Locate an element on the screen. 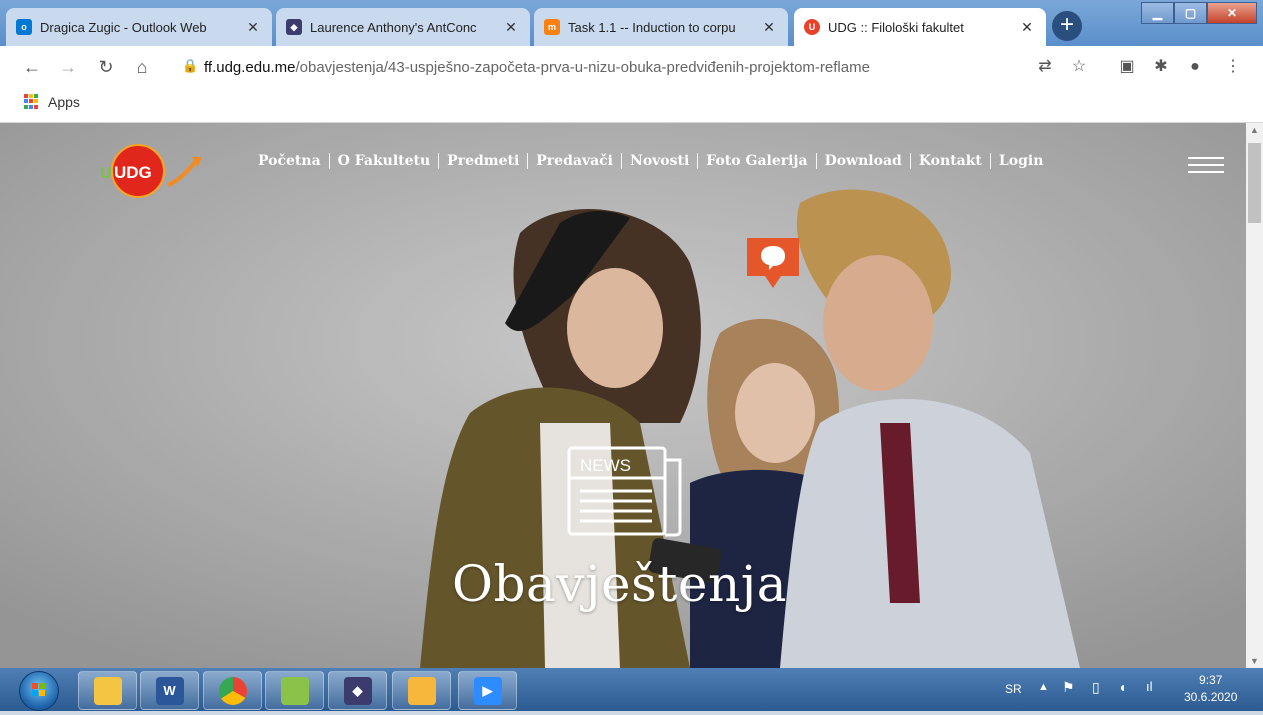 This screenshot has height=715, width=1263. moodle-icon: m is located at coordinates (552, 27).